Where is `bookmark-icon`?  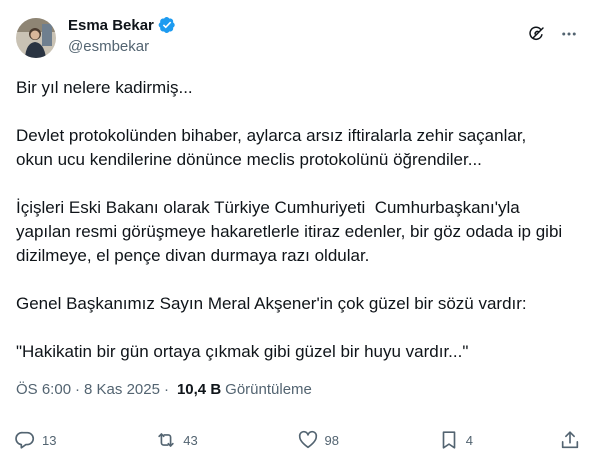 bookmark-icon is located at coordinates (449, 440).